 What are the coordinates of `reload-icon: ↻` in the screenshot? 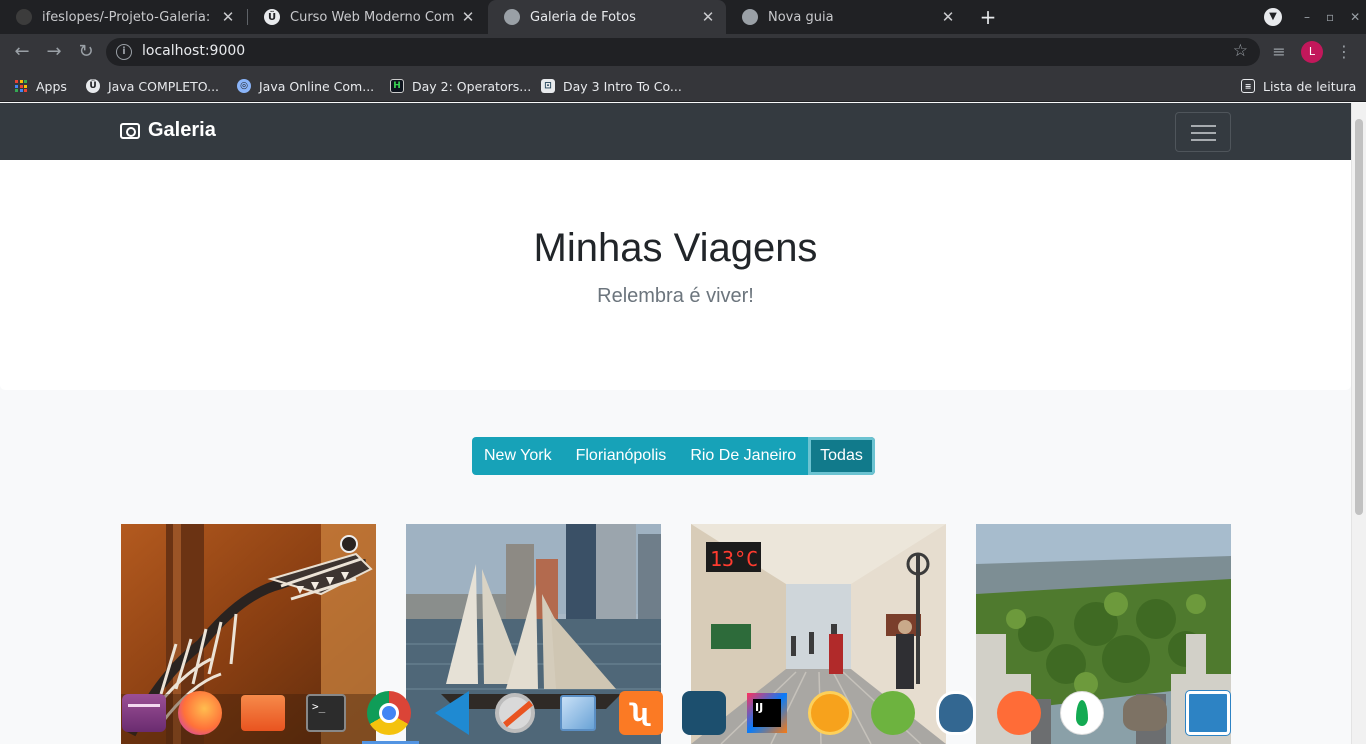 It's located at (86, 52).